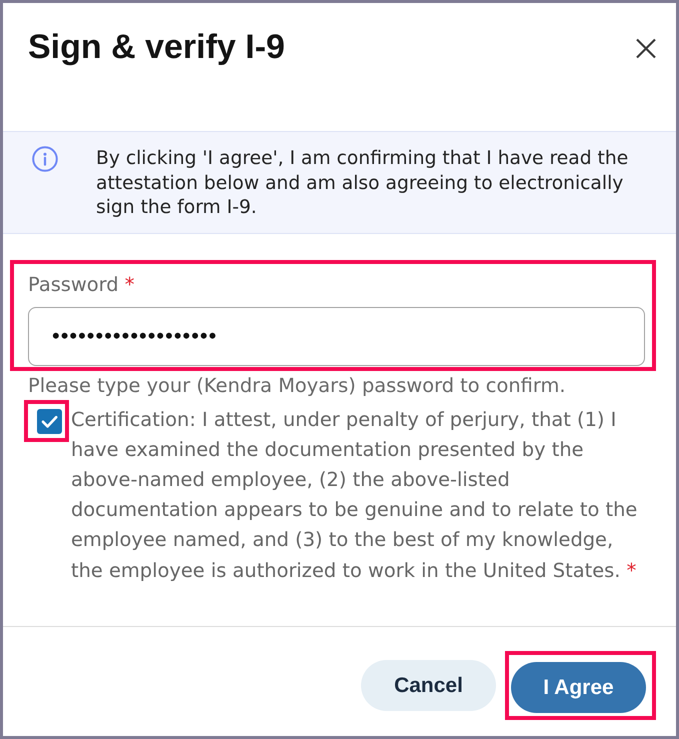 This screenshot has width=679, height=739. I want to click on cancel-button: Cancel, so click(428, 685).